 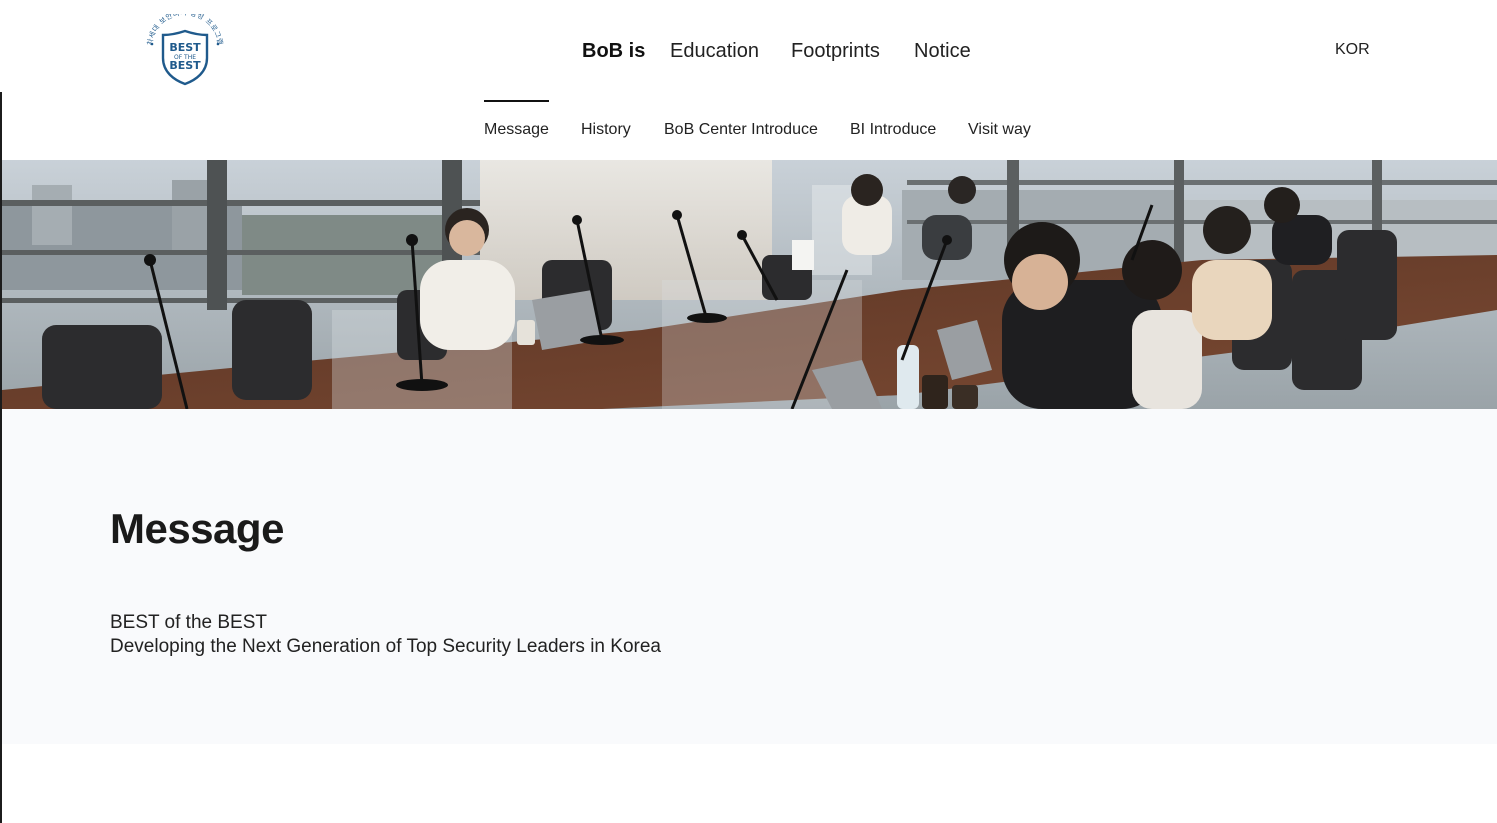 What do you see at coordinates (189, 622) in the screenshot?
I see `message-headline: BEST of the BEST` at bounding box center [189, 622].